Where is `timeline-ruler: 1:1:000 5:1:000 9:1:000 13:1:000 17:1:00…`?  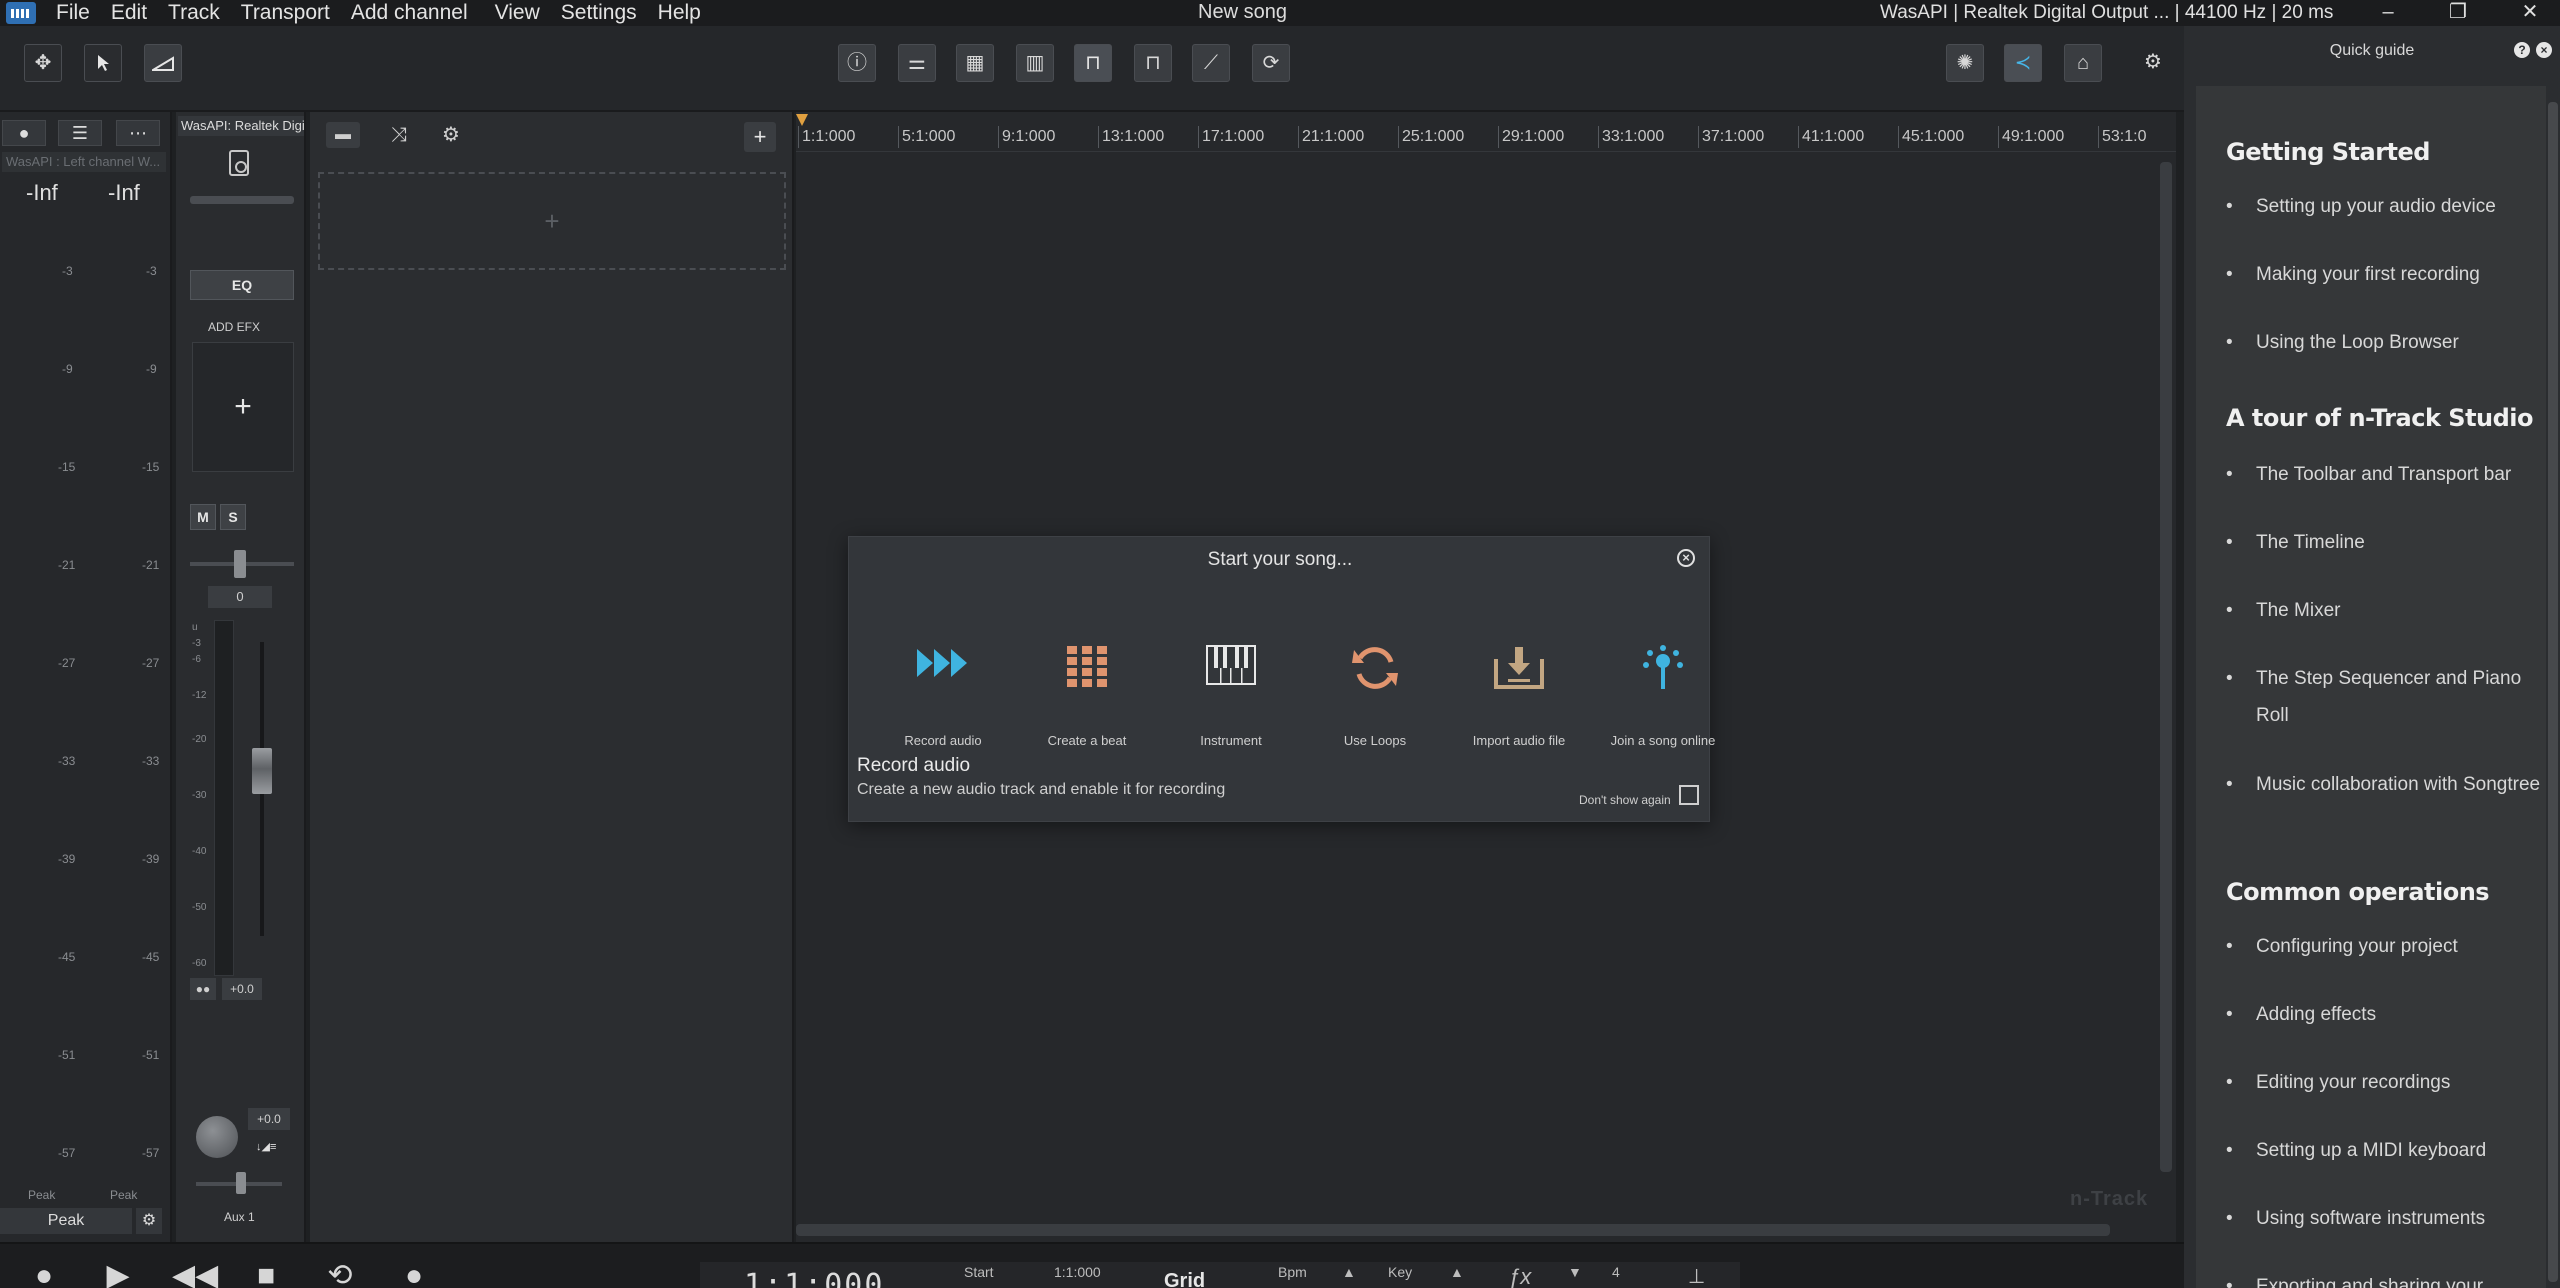 timeline-ruler: 1:1:000 5:1:000 9:1:000 13:1:000 17:1:00… is located at coordinates (1486, 132).